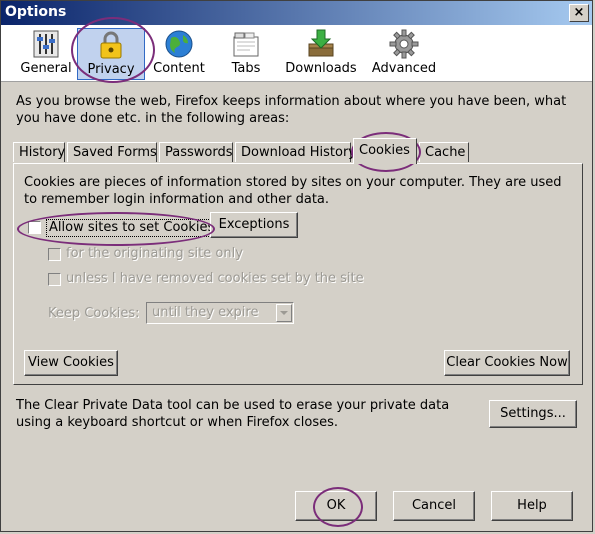  Describe the element at coordinates (205, 312) in the screenshot. I see `keep-cookies-value: until they expire` at that location.